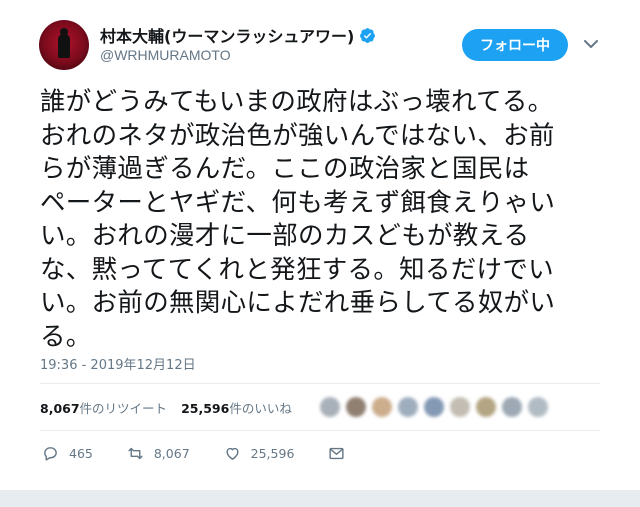  I want to click on tweet-actions: 465 8,067 25,596, so click(215, 453).